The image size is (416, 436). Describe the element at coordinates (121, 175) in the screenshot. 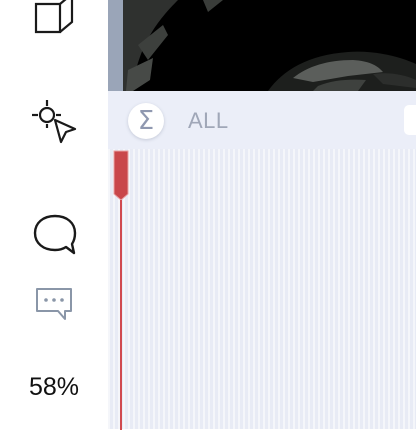

I see `playhead-handle` at that location.